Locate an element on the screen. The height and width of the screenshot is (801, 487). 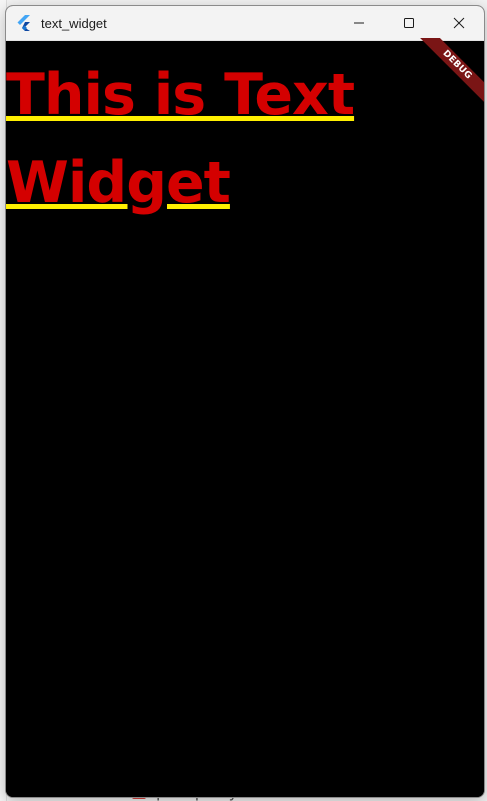
minimize-button is located at coordinates (359, 23).